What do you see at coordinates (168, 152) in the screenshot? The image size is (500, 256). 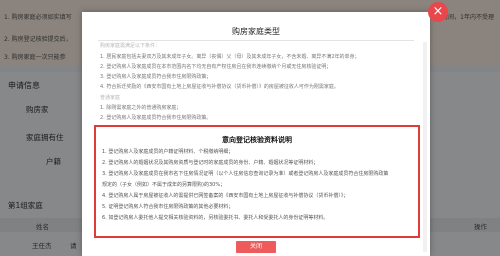 I see `note-item: 1. 登记购房人及家庭成员的户籍证明材料、个税缴纳明细；` at bounding box center [168, 152].